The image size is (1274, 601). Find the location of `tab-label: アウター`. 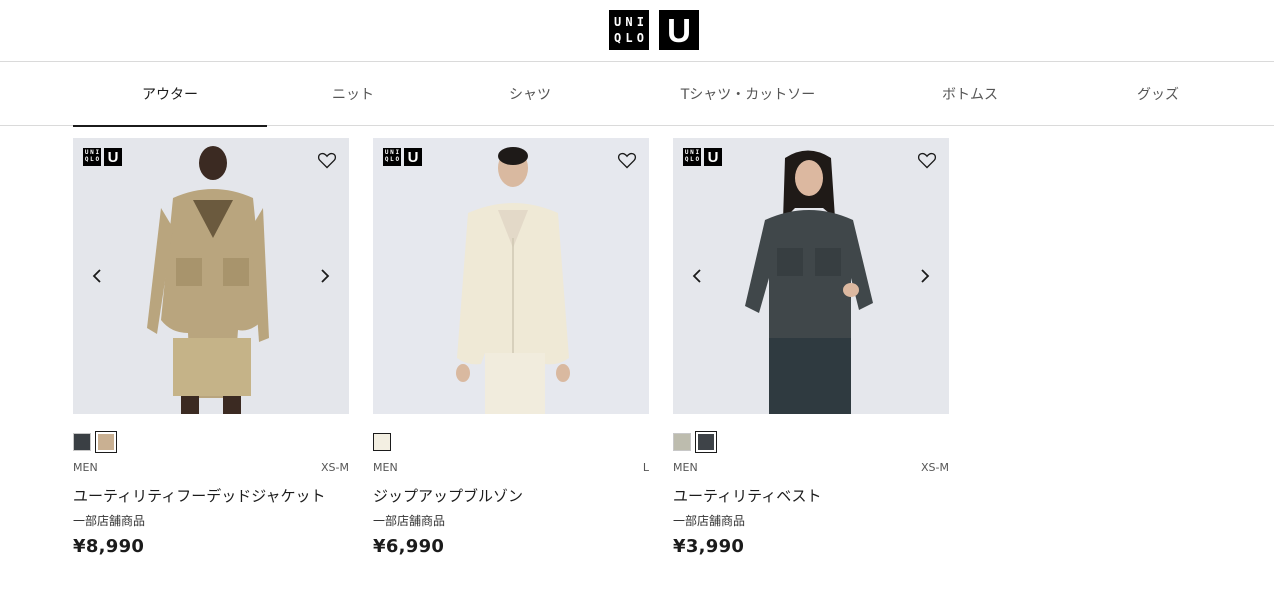

tab-label: アウター is located at coordinates (170, 95).